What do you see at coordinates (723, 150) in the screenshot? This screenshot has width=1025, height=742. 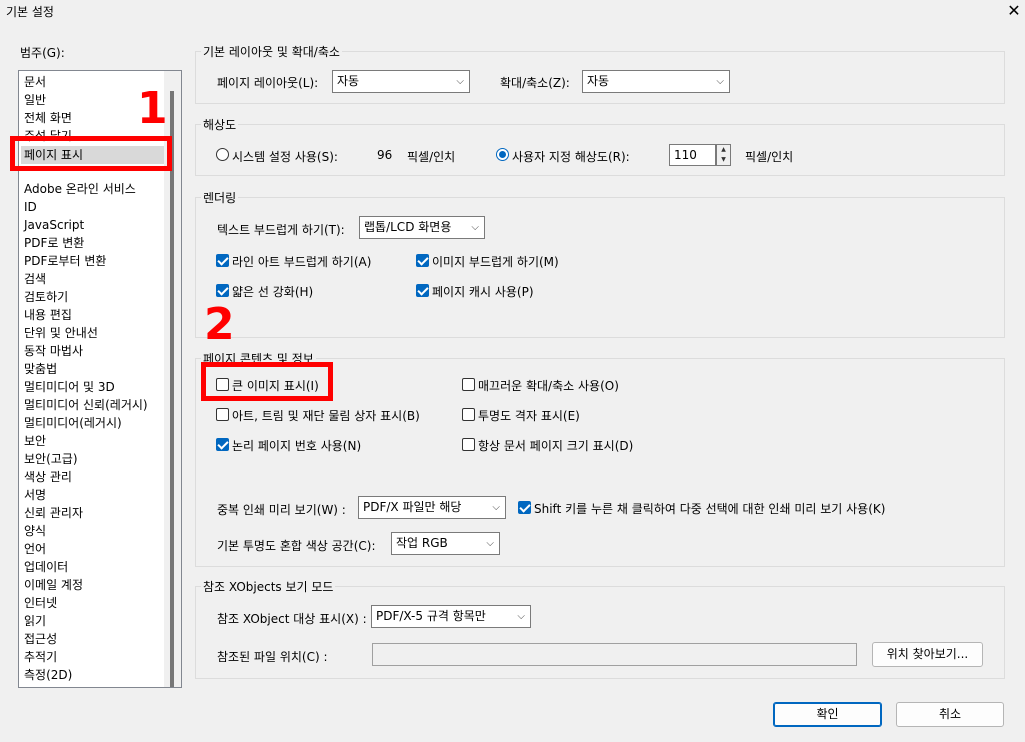 I see `chevron-up-icon: ▲` at bounding box center [723, 150].